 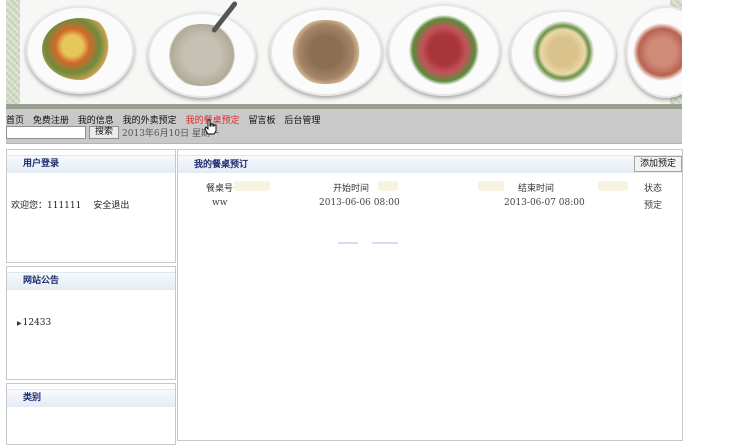 I want to click on cell-start-time: 2013-06-06 08:00, so click(x=359, y=203).